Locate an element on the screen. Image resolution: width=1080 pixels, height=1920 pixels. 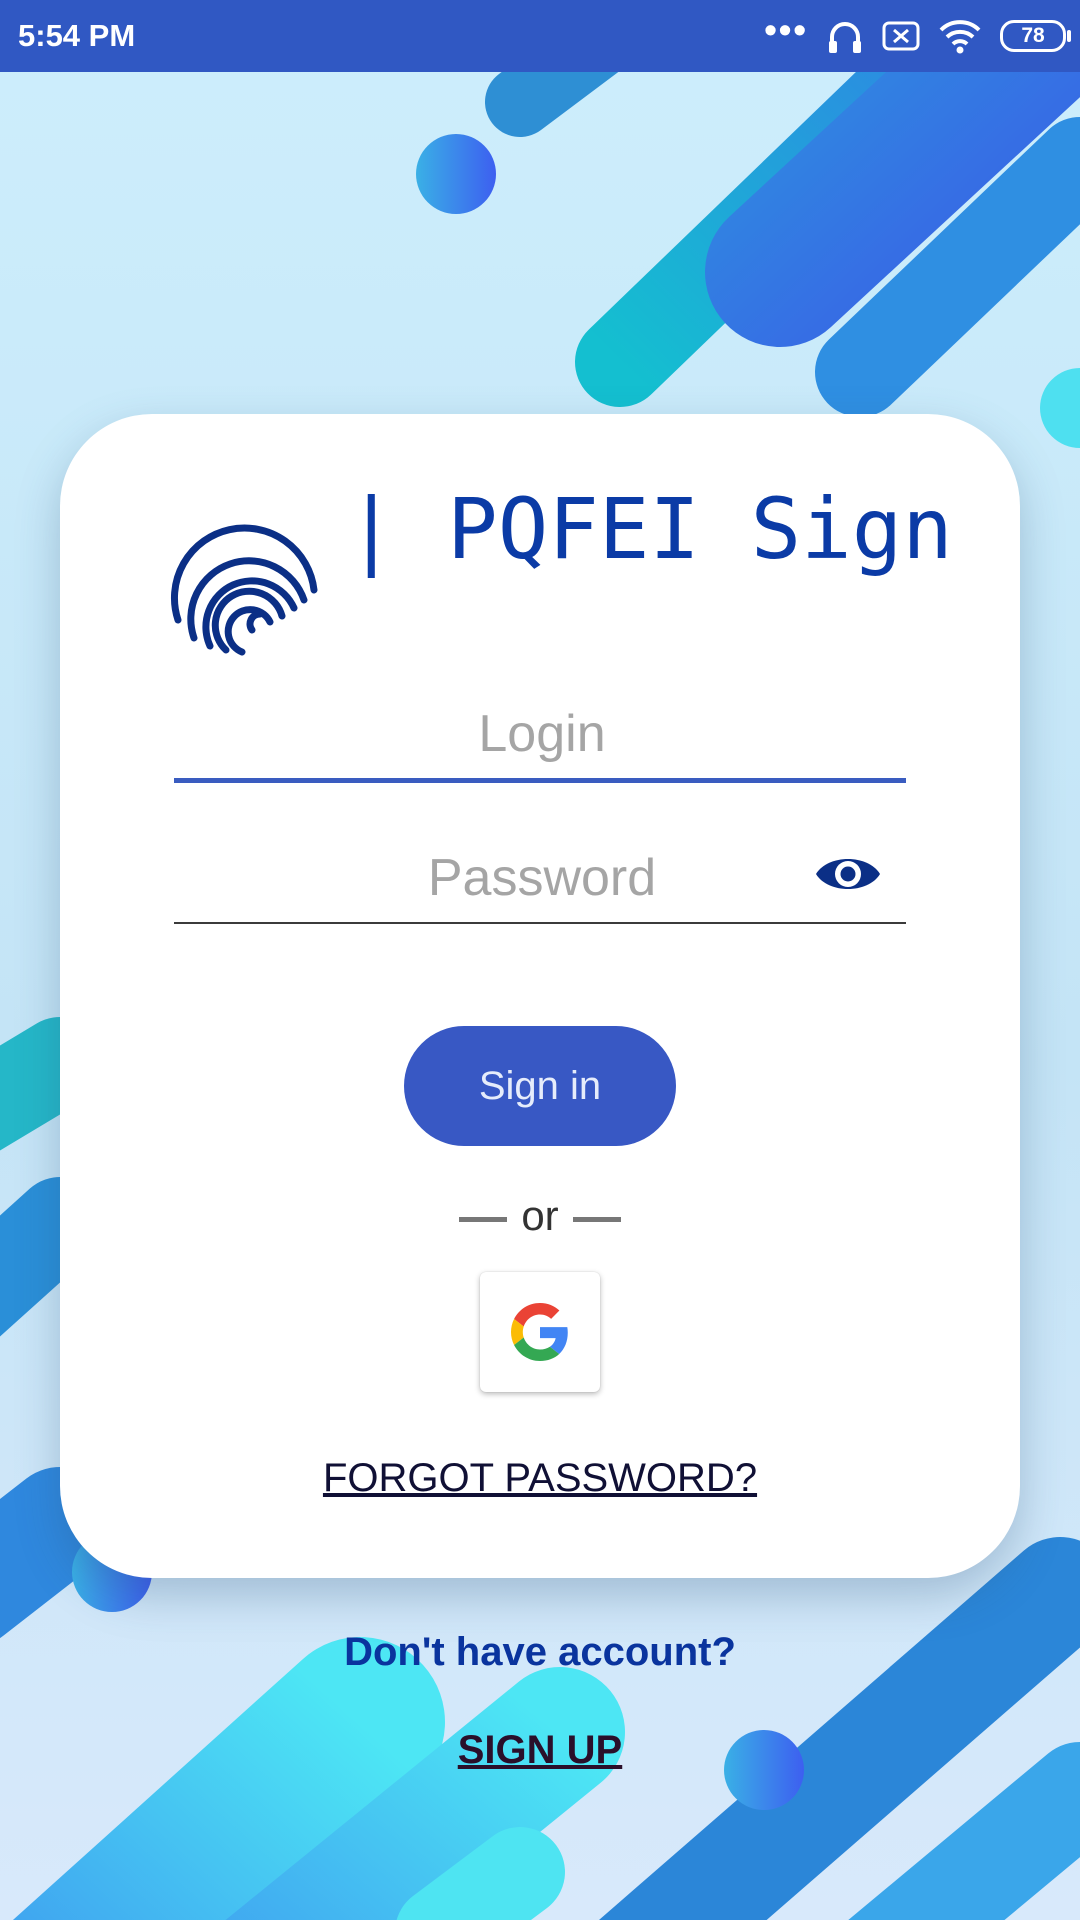
google-g-icon is located at coordinates (539, 1332).